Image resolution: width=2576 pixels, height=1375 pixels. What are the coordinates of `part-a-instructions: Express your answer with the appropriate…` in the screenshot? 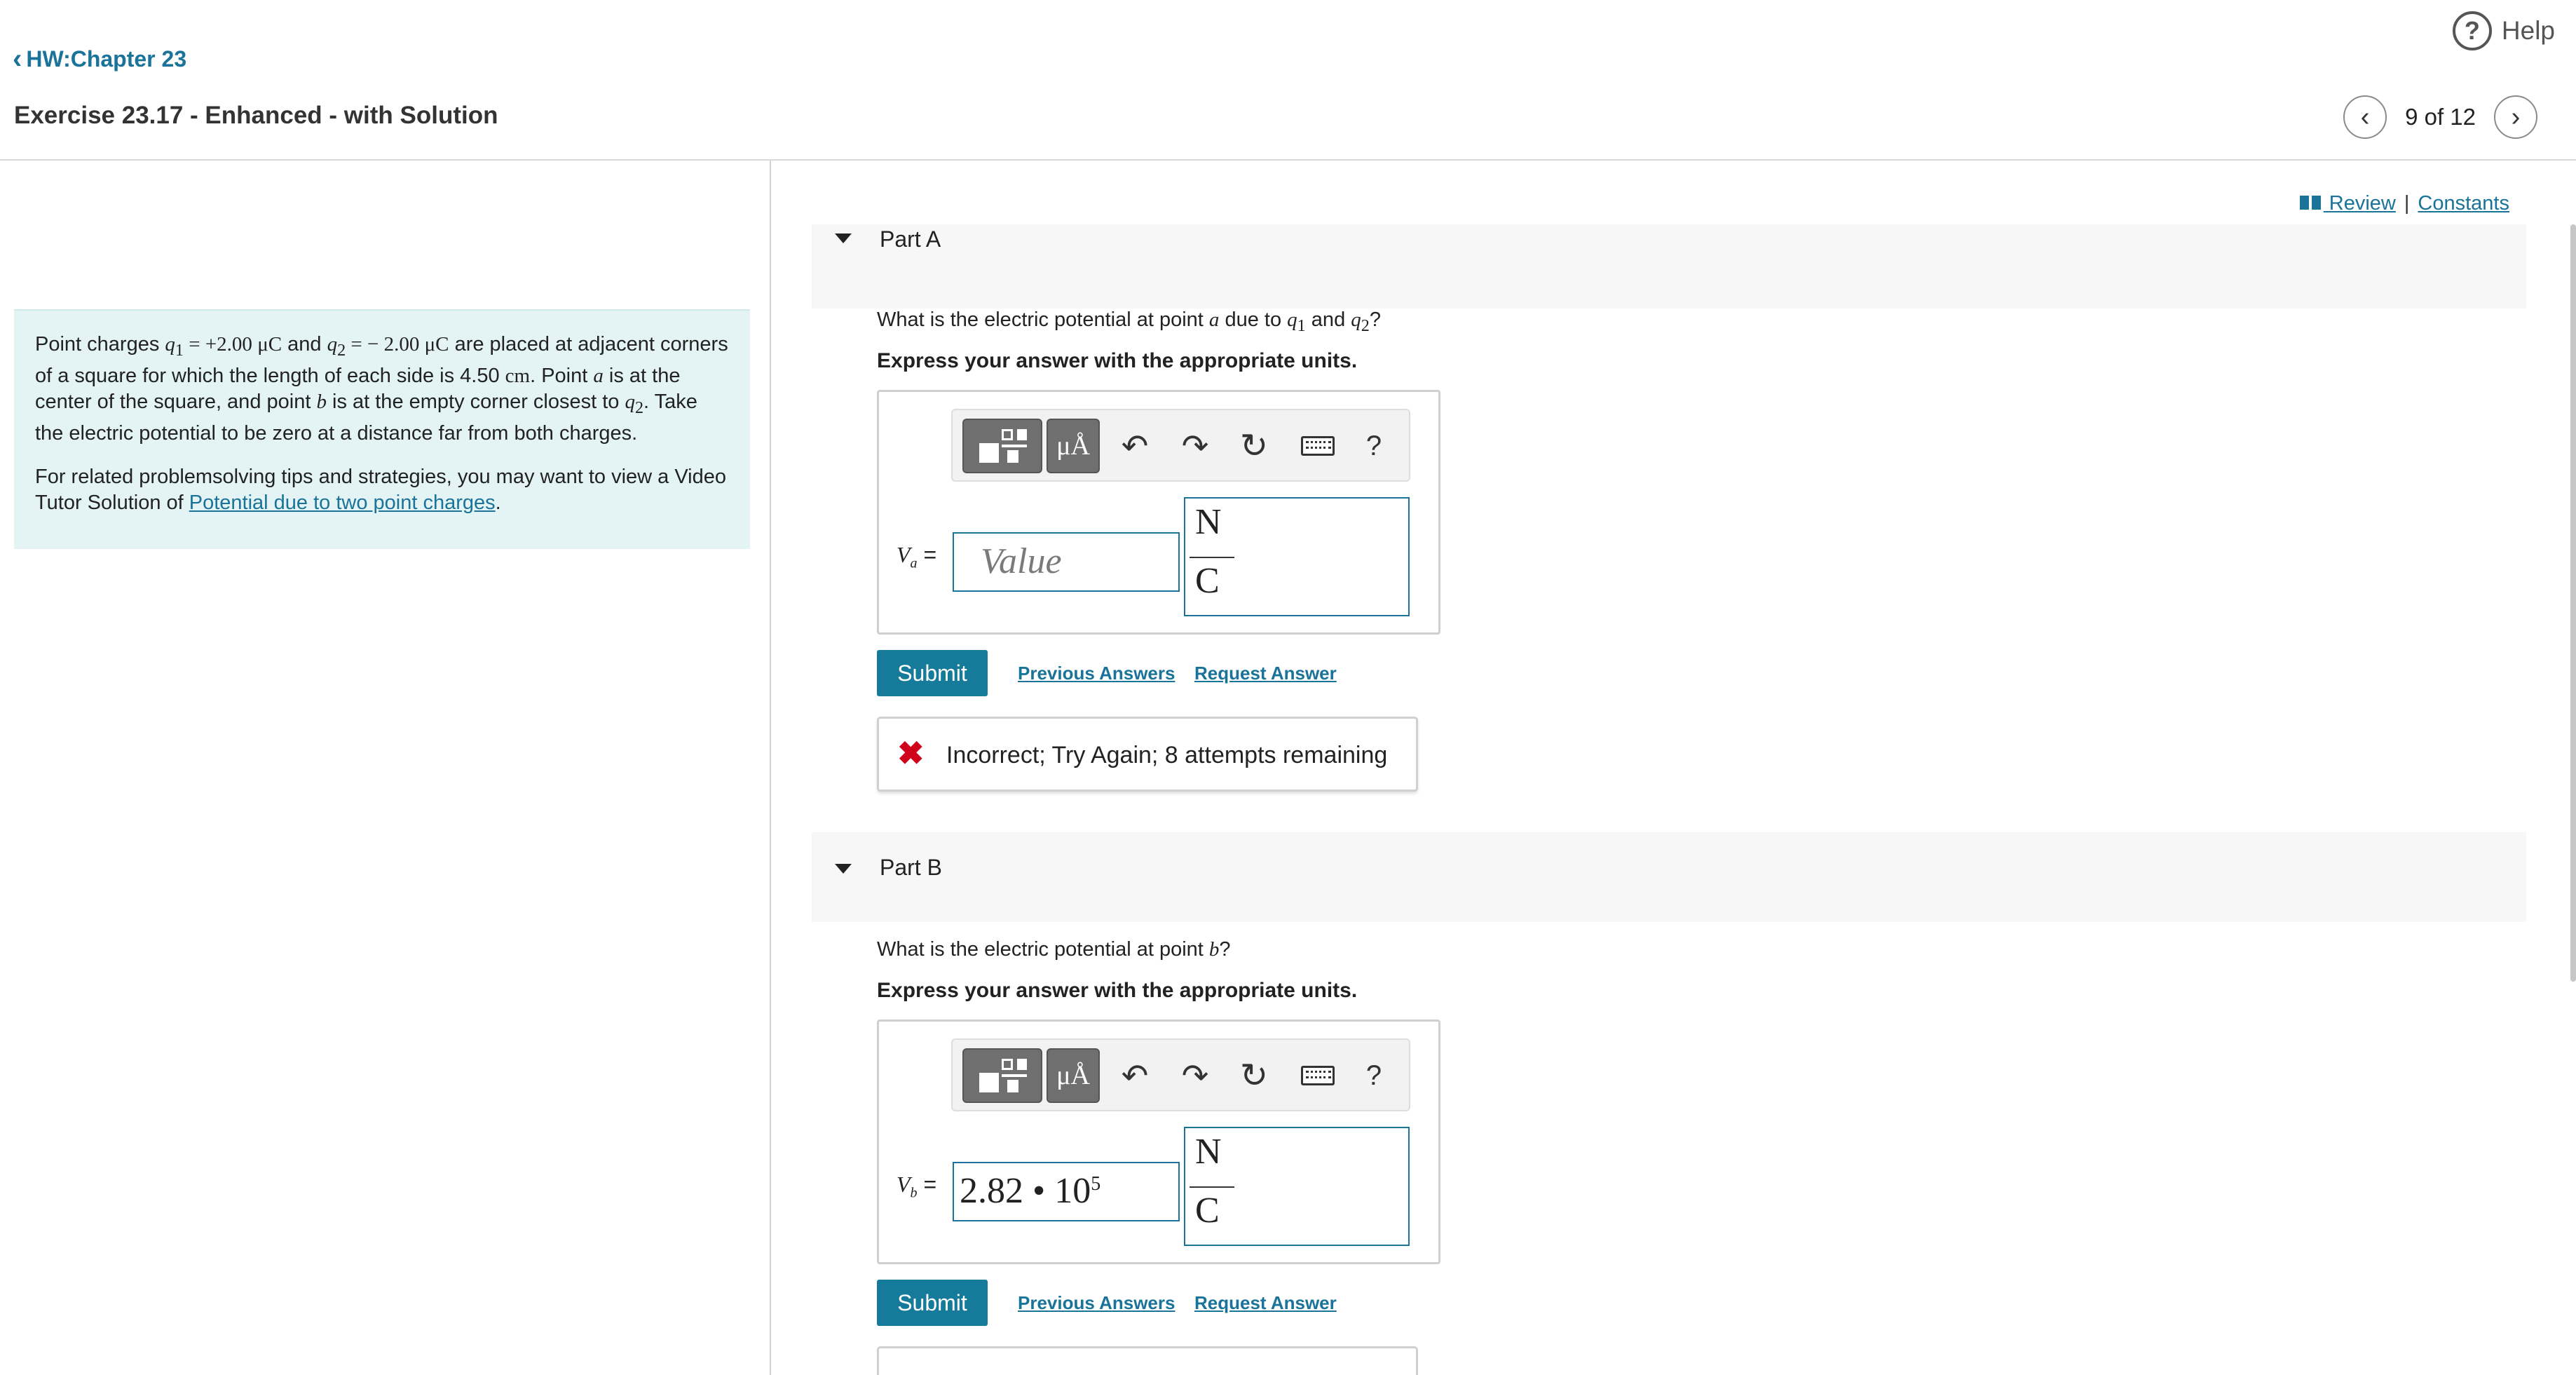 It's located at (1117, 361).